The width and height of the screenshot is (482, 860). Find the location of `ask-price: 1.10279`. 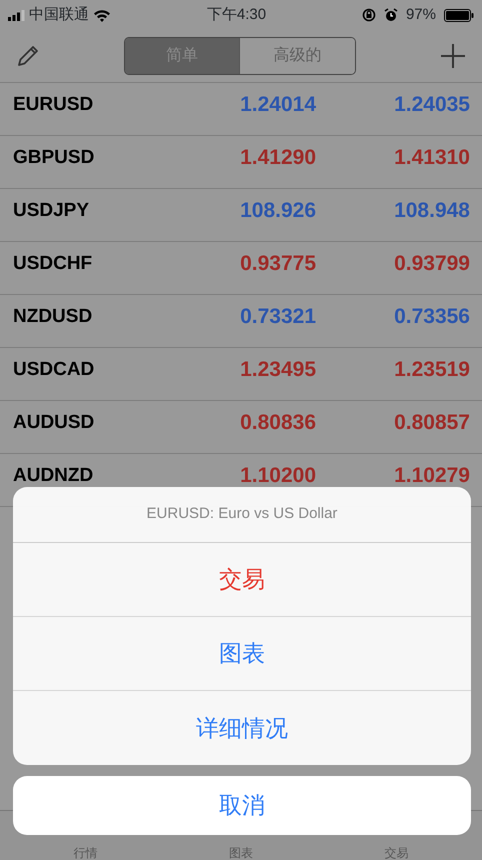

ask-price: 1.10279 is located at coordinates (431, 476).